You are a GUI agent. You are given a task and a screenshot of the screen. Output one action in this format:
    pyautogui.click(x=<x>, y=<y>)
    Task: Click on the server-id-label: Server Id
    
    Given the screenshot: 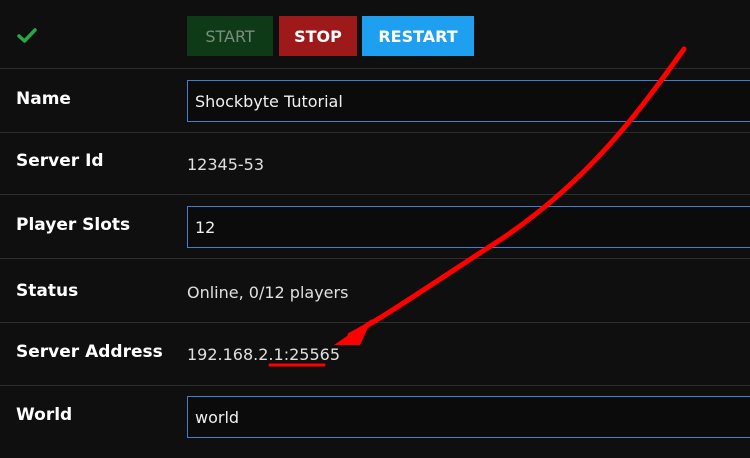 What is the action you would take?
    pyautogui.click(x=60, y=161)
    